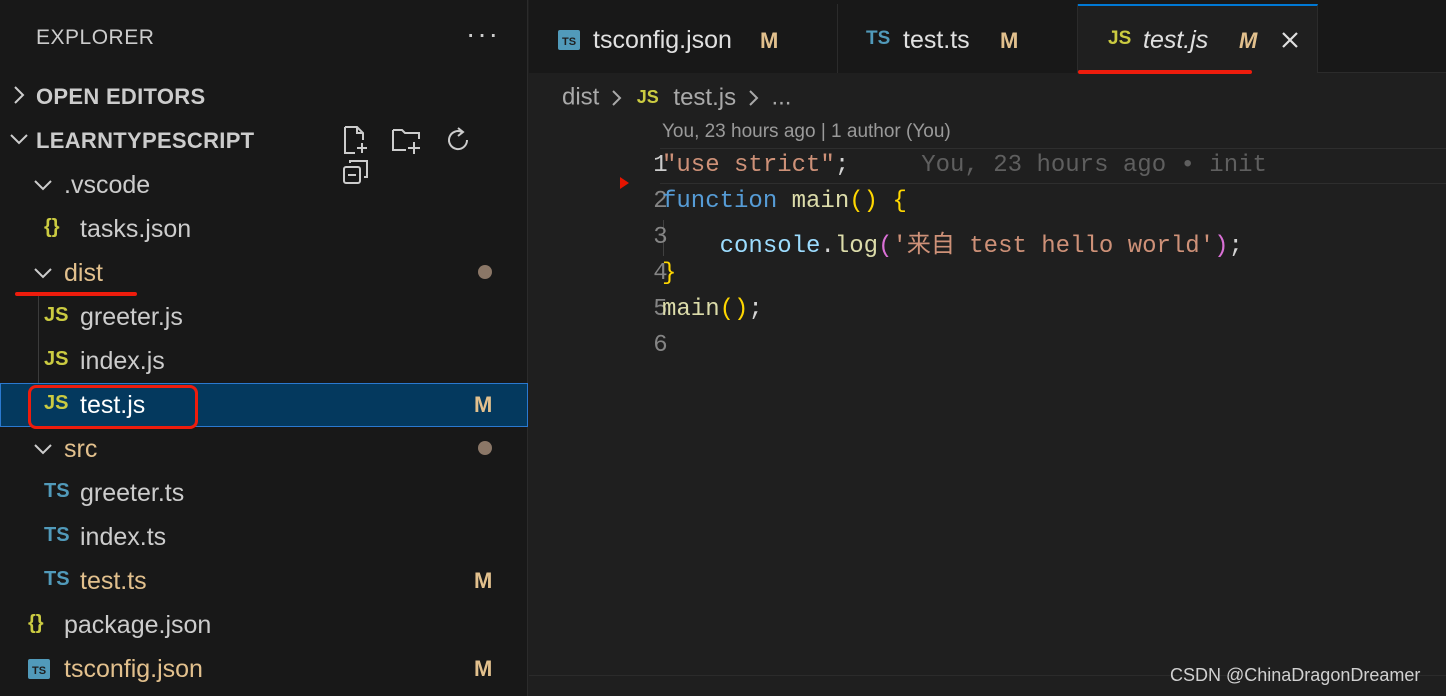 The height and width of the screenshot is (696, 1446). What do you see at coordinates (748, 165) in the screenshot?
I see `code-token: "use strict"` at bounding box center [748, 165].